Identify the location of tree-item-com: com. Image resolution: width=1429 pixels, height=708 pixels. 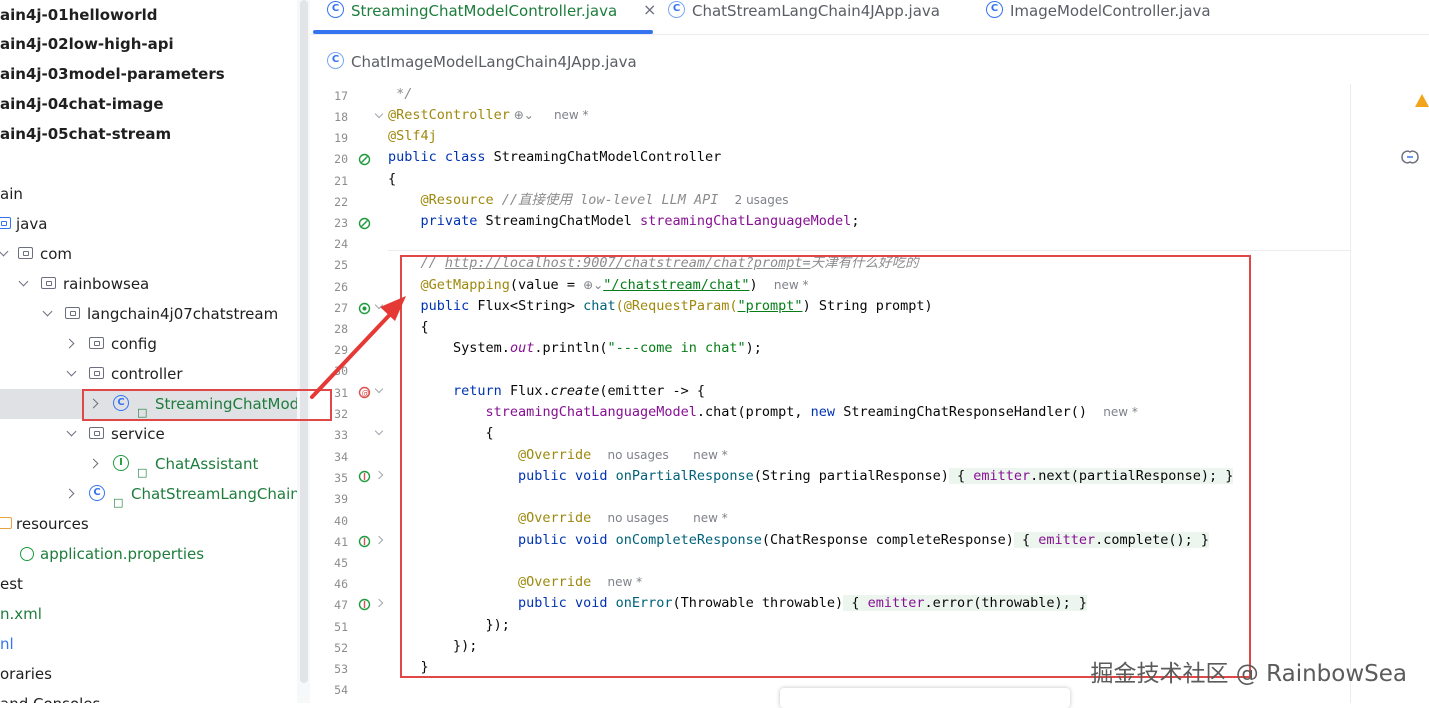
(148, 254).